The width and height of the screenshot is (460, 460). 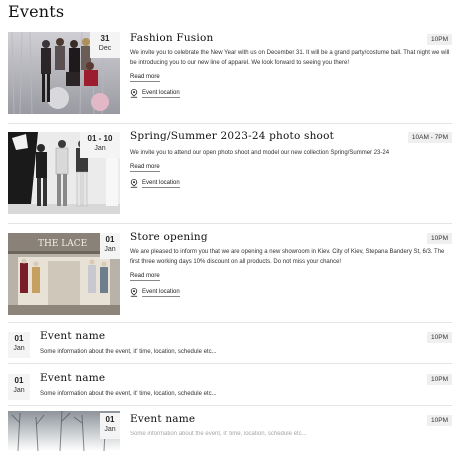 I want to click on event-date: 01 - 10 Jan, so click(x=100, y=145).